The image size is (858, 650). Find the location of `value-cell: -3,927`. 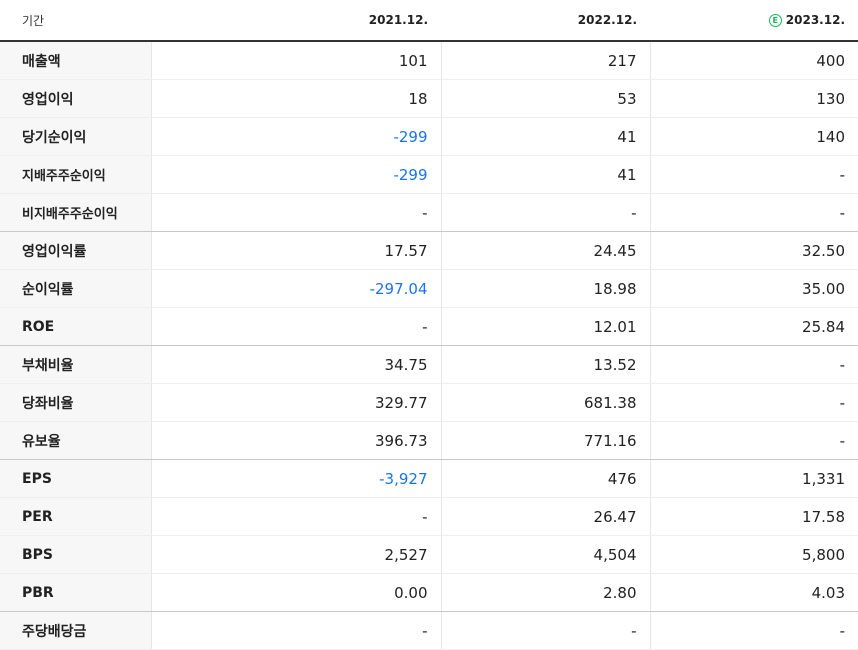

value-cell: -3,927 is located at coordinates (295, 478).